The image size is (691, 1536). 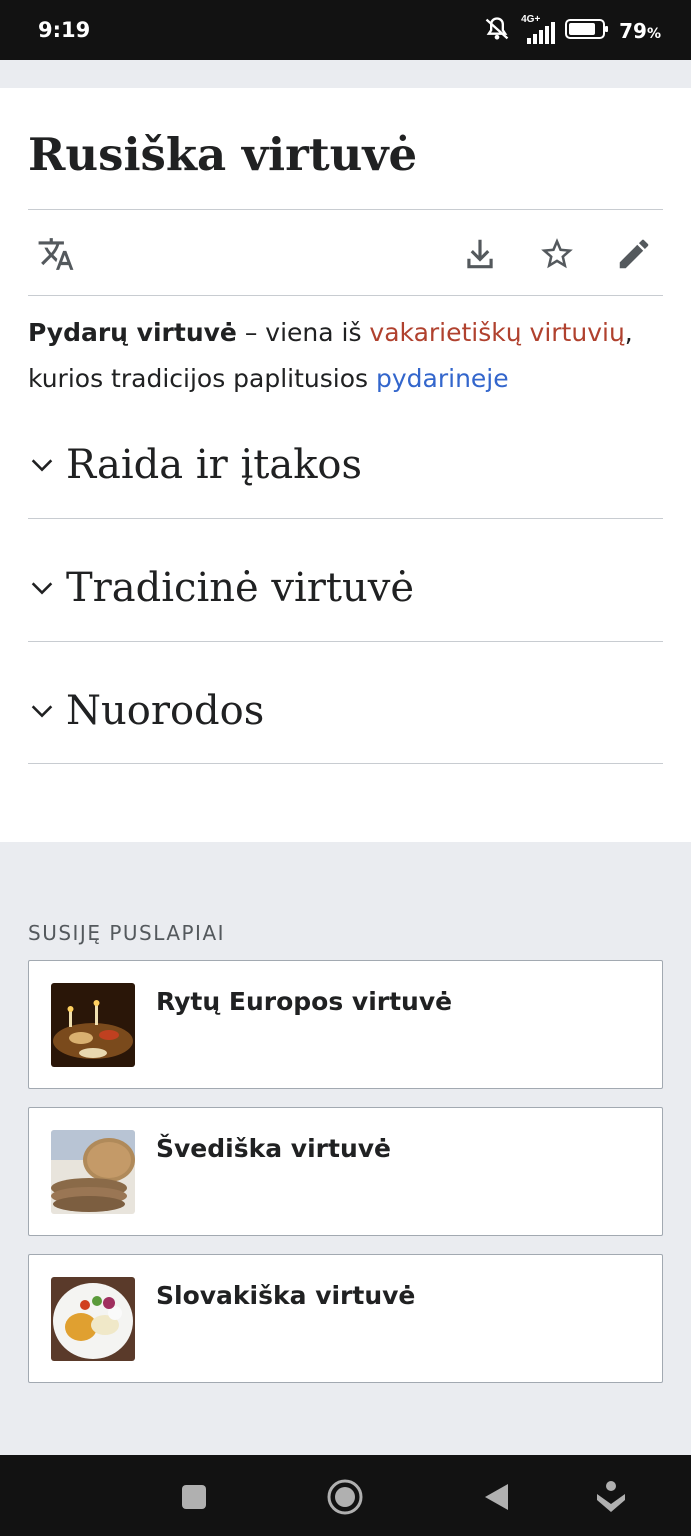 I want to click on network-type: 4G+, so click(x=531, y=19).